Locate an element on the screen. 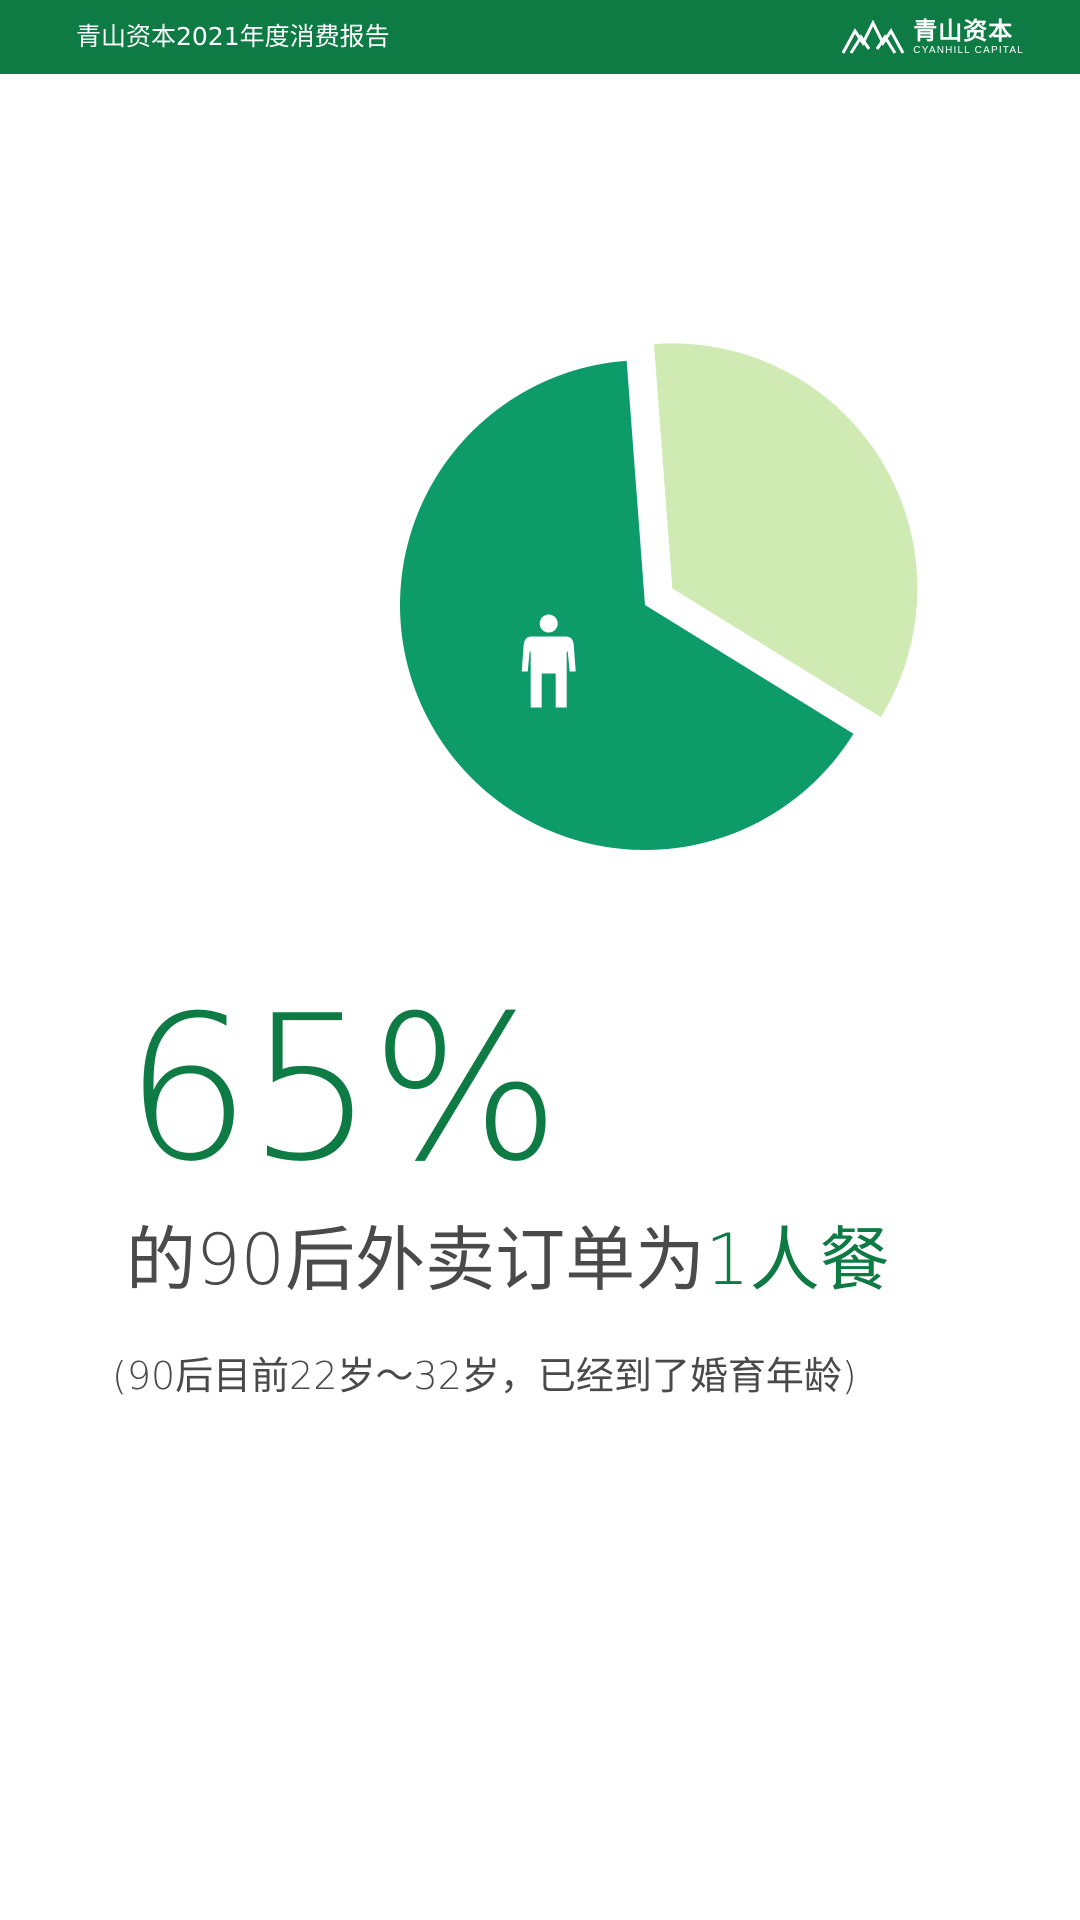 Image resolution: width=1080 pixels, height=1920 pixels. stat-note: (90后目前22岁～32岁，已经到了婚育年龄) is located at coordinates (484, 1376).